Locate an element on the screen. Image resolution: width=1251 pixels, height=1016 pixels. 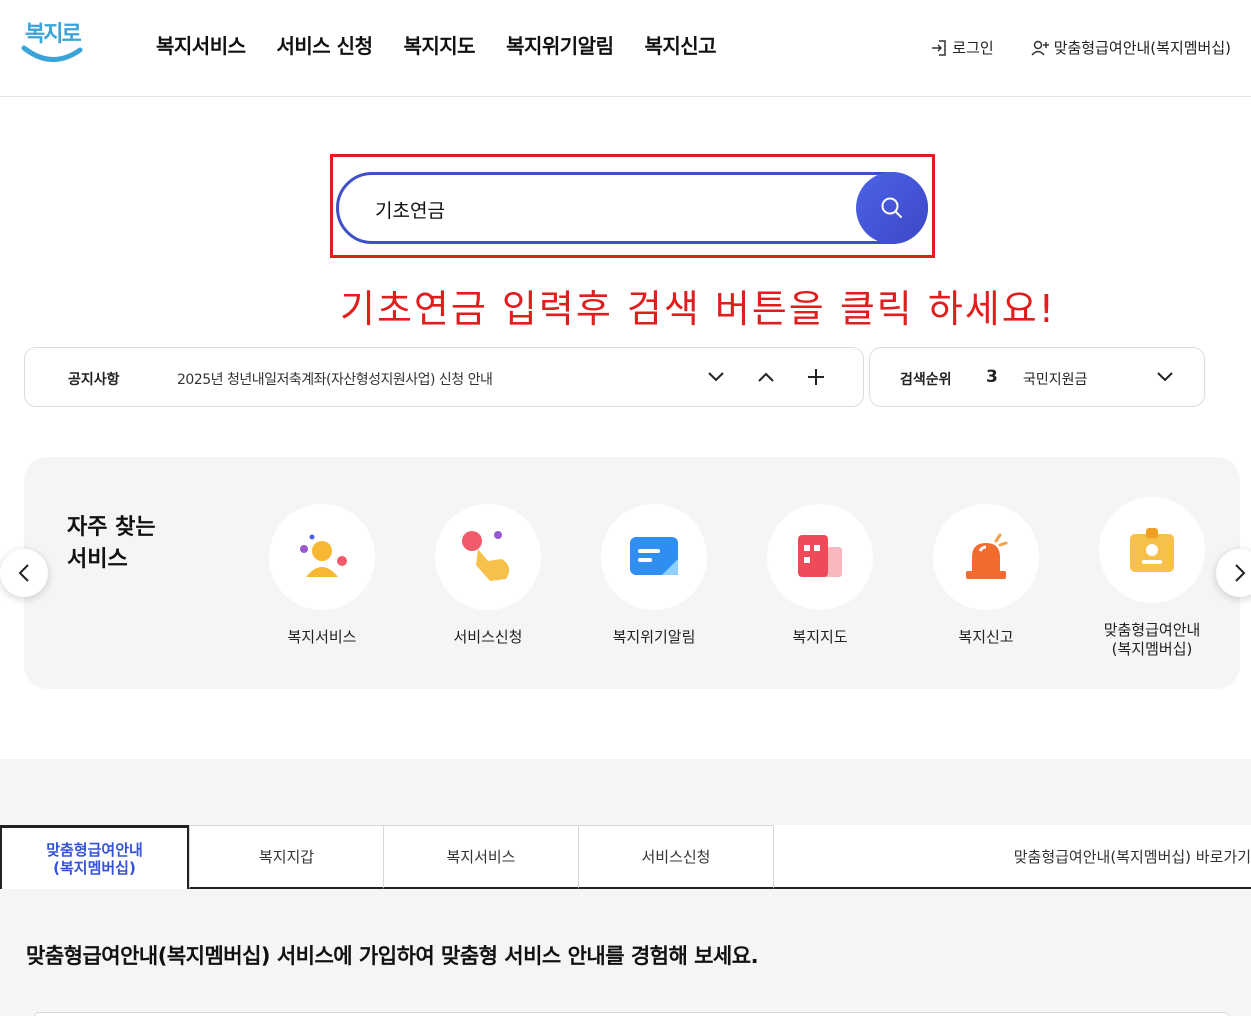
user-plus-icon is located at coordinates (1040, 48).